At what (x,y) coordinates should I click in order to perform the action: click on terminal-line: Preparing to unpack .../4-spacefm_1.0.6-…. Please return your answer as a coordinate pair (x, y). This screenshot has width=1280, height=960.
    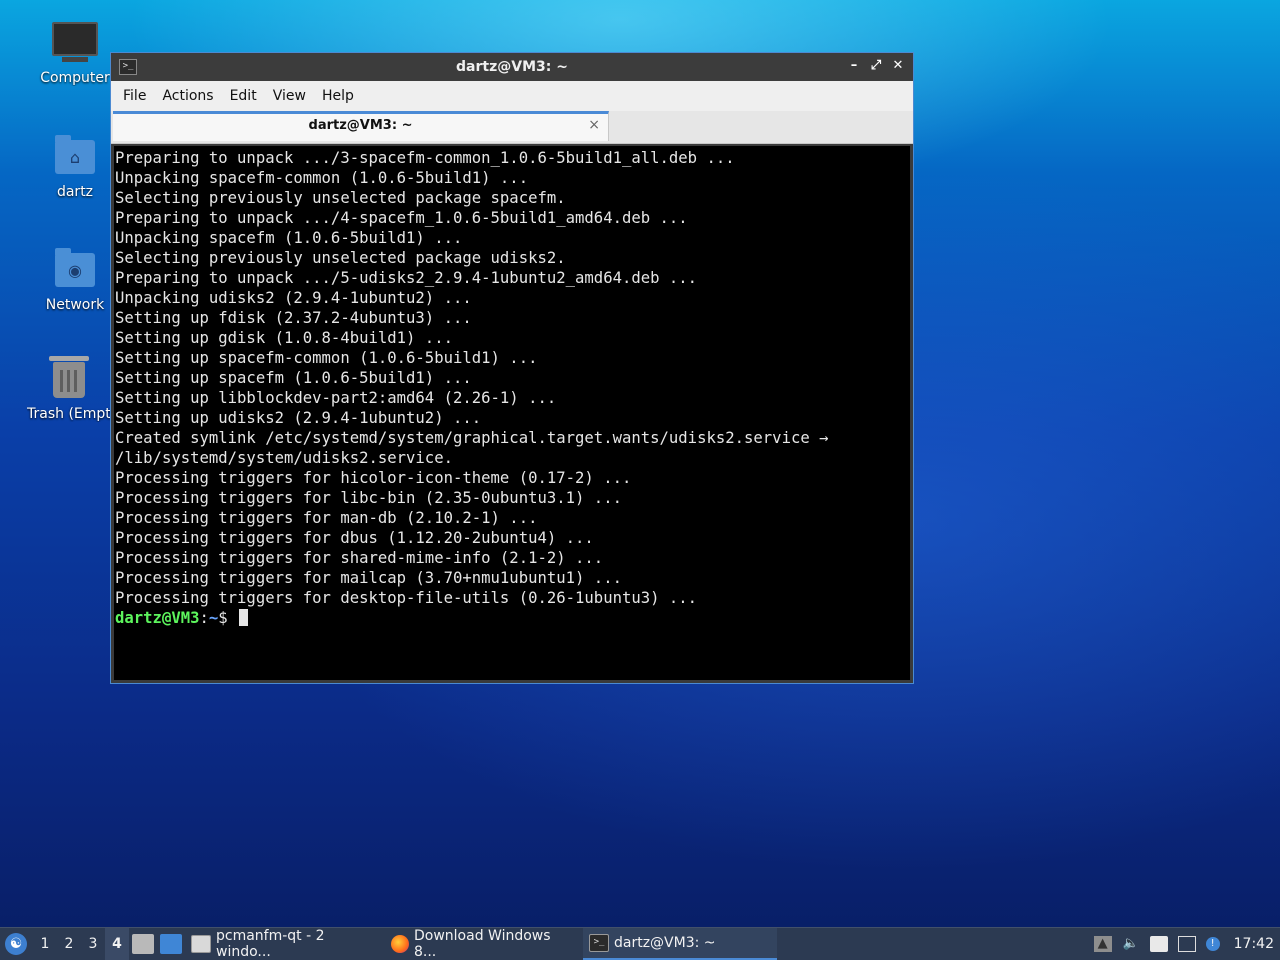
    Looking at the image, I should click on (401, 218).